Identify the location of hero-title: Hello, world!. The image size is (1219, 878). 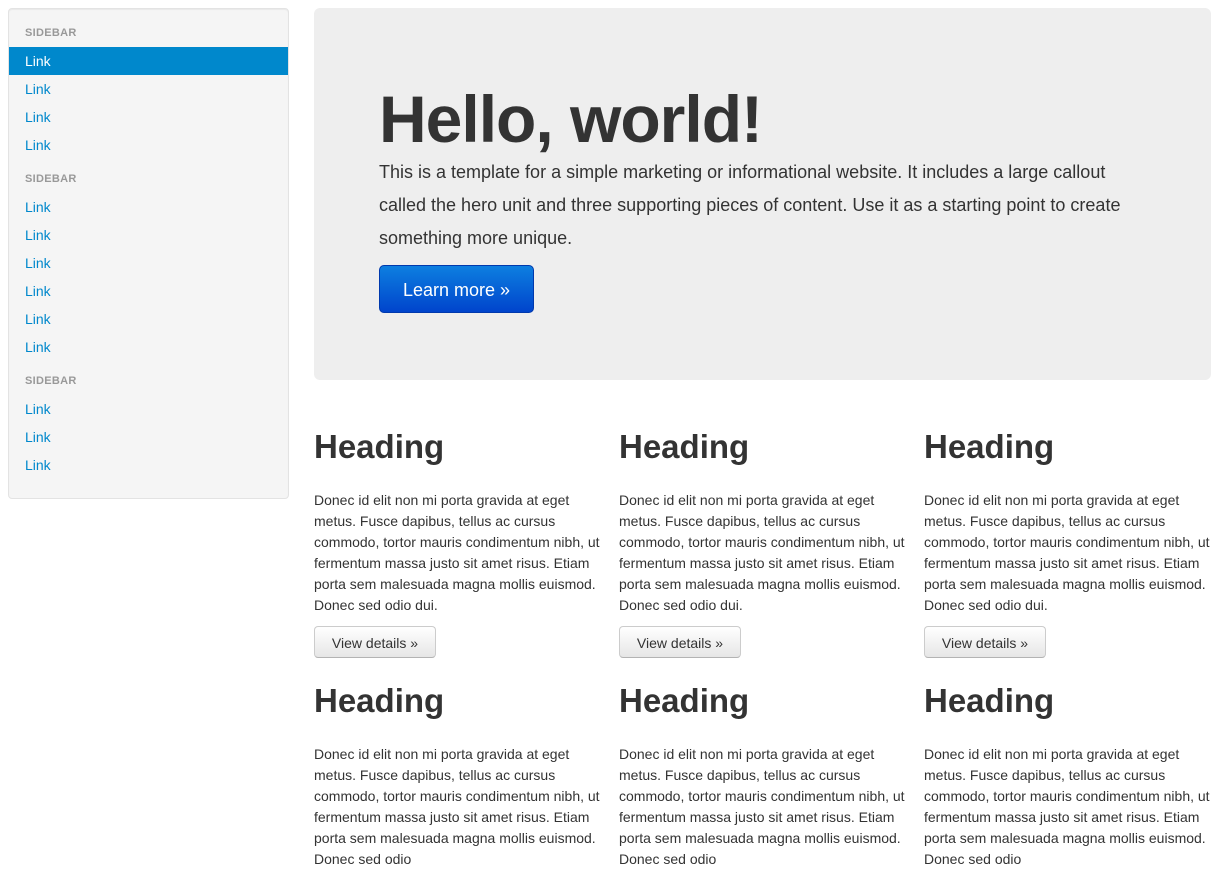
(571, 119).